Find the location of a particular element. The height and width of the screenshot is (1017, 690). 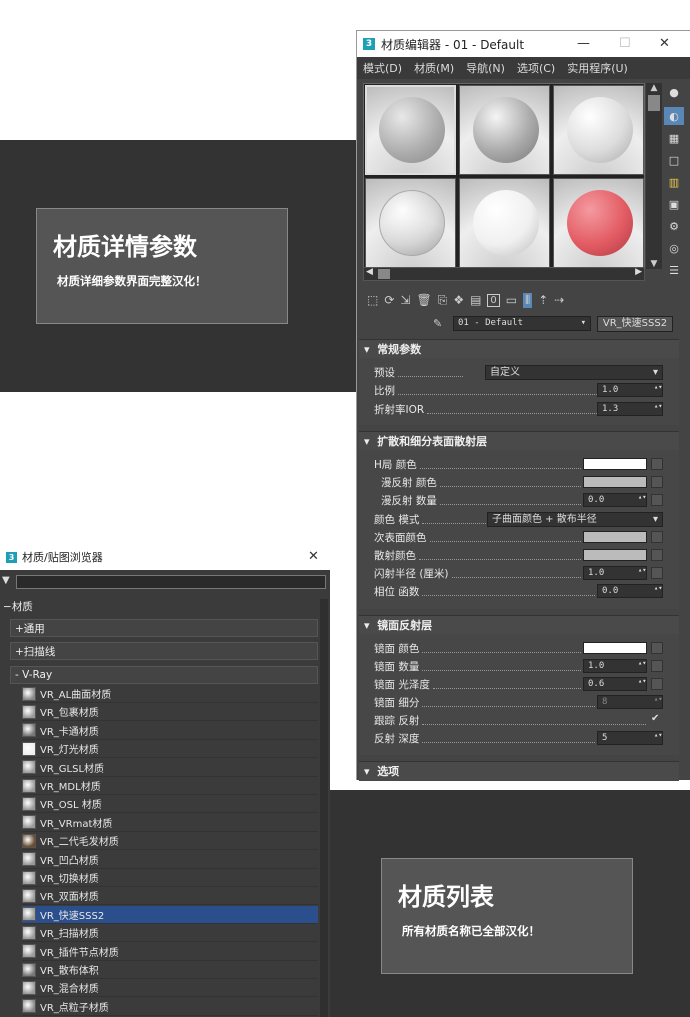

preset-dropdown: 自定义 is located at coordinates (574, 372).